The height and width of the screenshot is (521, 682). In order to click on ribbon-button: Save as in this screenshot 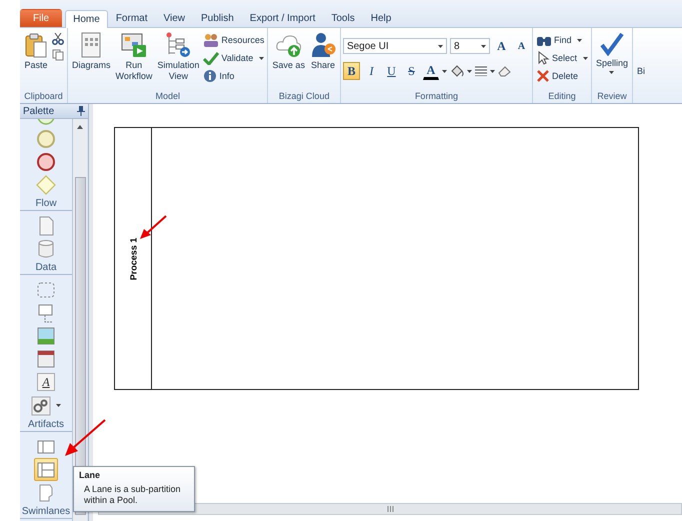, I will do `click(288, 51)`.